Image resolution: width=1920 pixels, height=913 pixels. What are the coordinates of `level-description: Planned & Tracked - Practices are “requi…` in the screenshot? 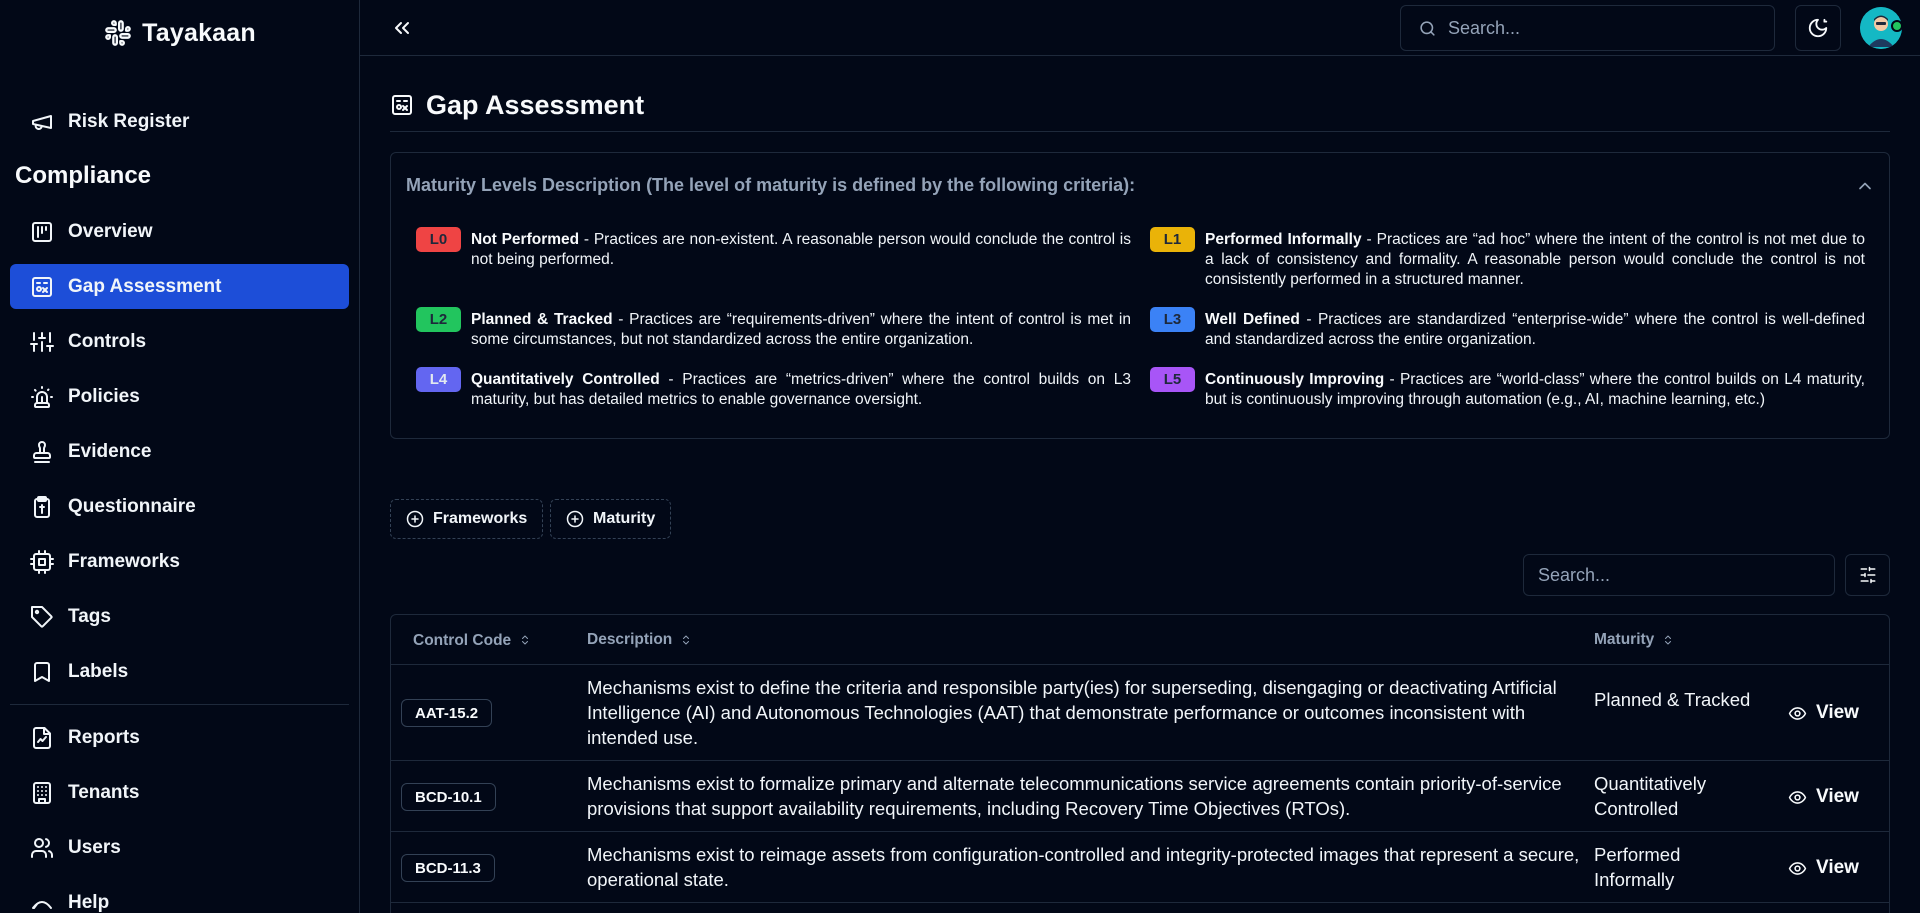 It's located at (801, 330).